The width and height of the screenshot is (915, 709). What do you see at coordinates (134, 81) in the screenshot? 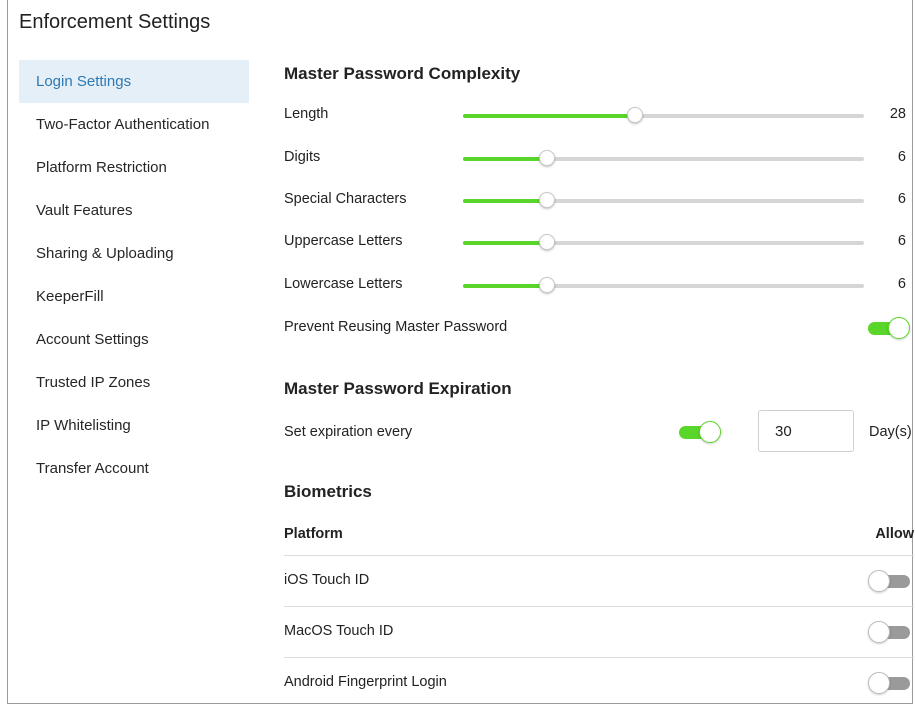
I see `sidebar-item-login-settings: Login Settings` at bounding box center [134, 81].